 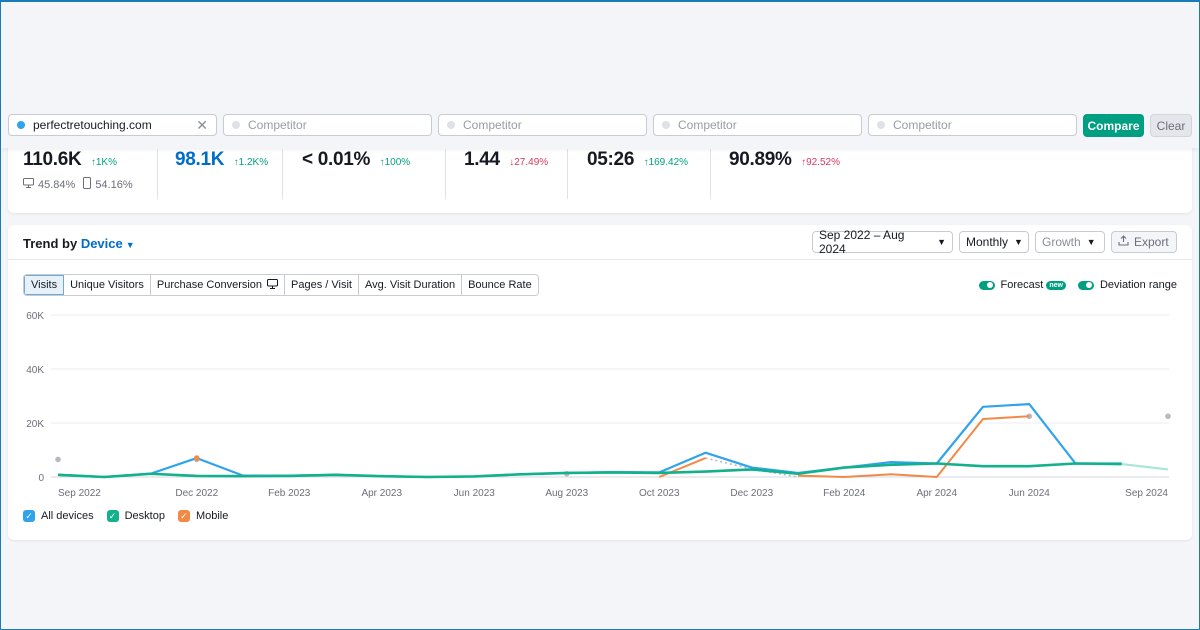 What do you see at coordinates (1113, 125) in the screenshot?
I see `compare-button: Compare` at bounding box center [1113, 125].